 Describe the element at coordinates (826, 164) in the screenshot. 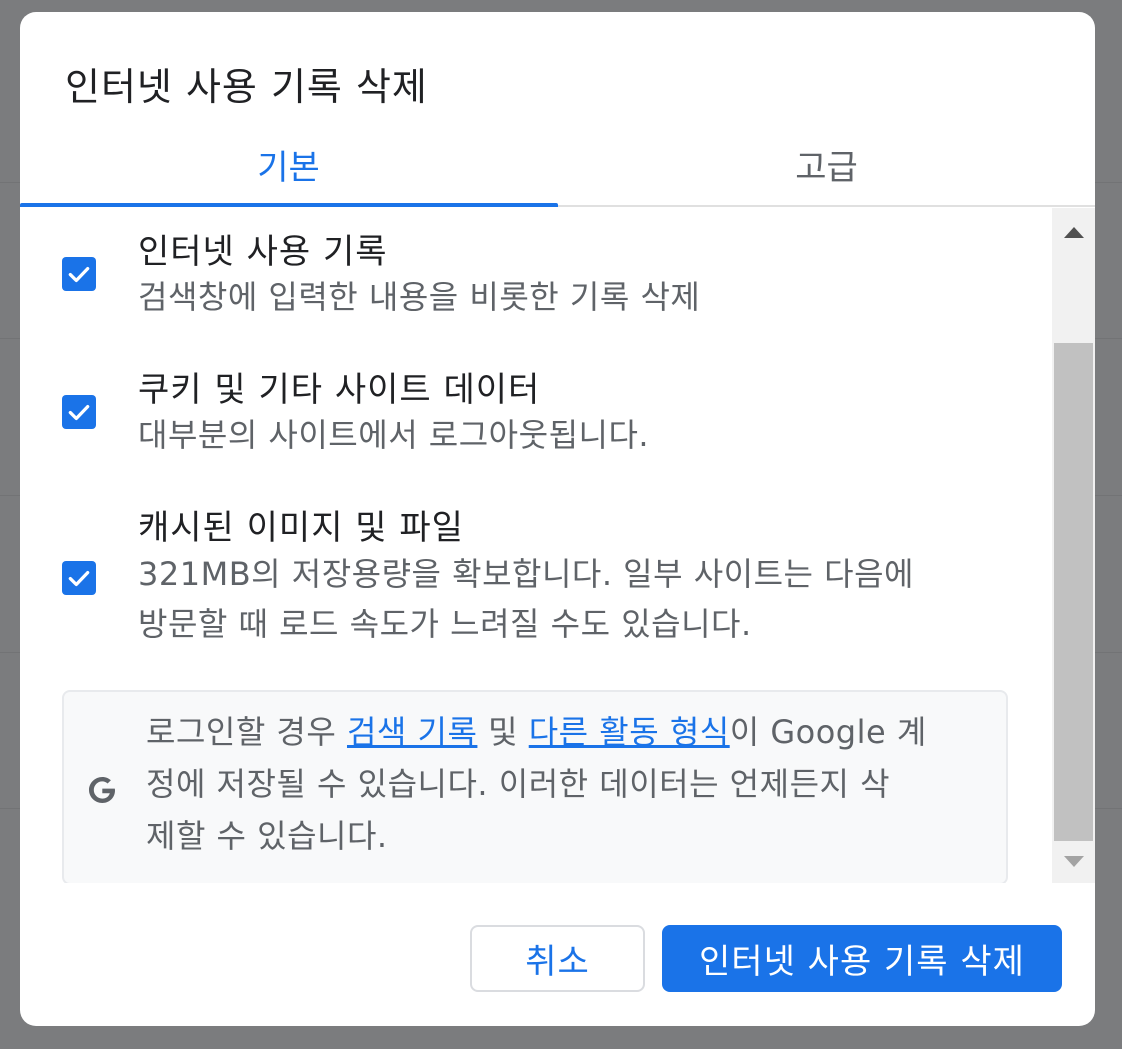

I see `tab-advanced: 고급` at that location.